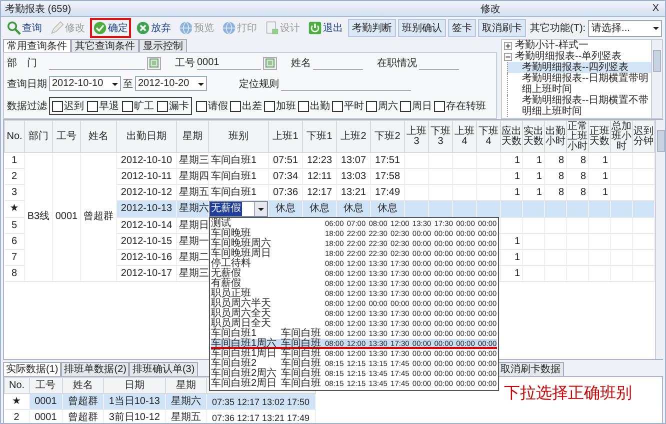 This screenshot has height=424, width=666. I want to click on column-header: 下班4, so click(488, 136).